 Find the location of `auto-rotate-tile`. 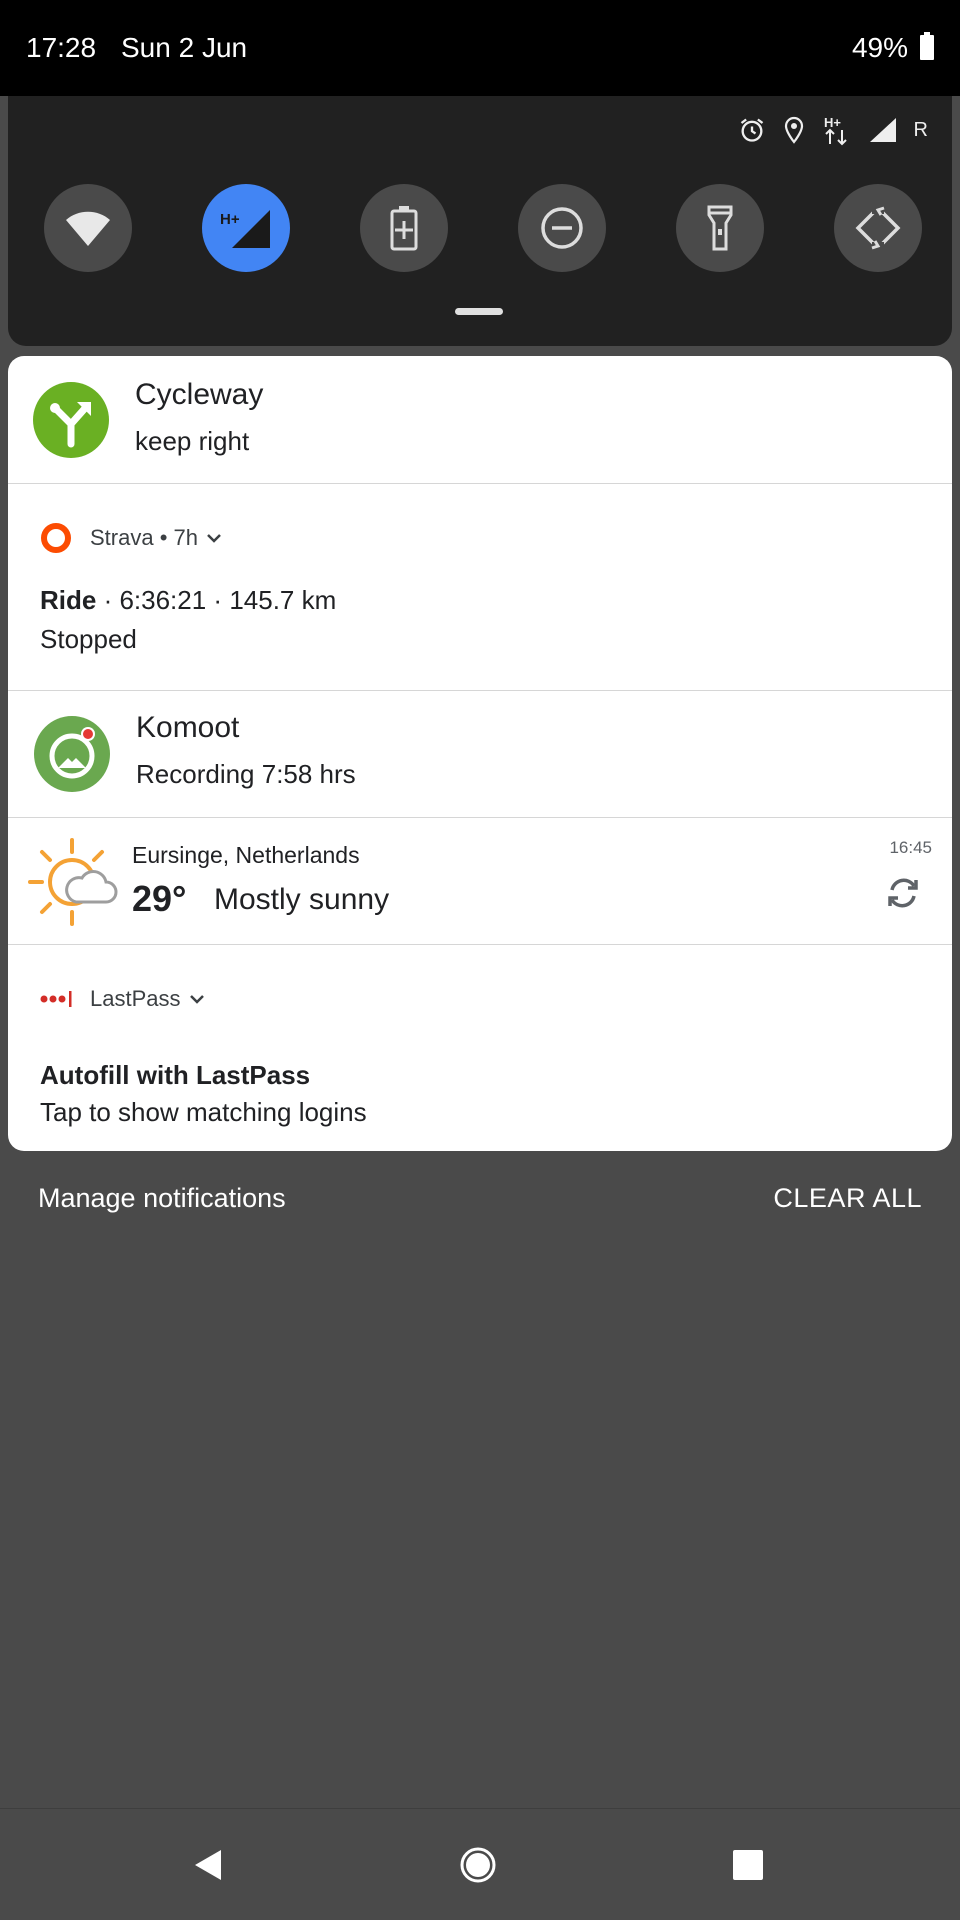

auto-rotate-tile is located at coordinates (878, 228).